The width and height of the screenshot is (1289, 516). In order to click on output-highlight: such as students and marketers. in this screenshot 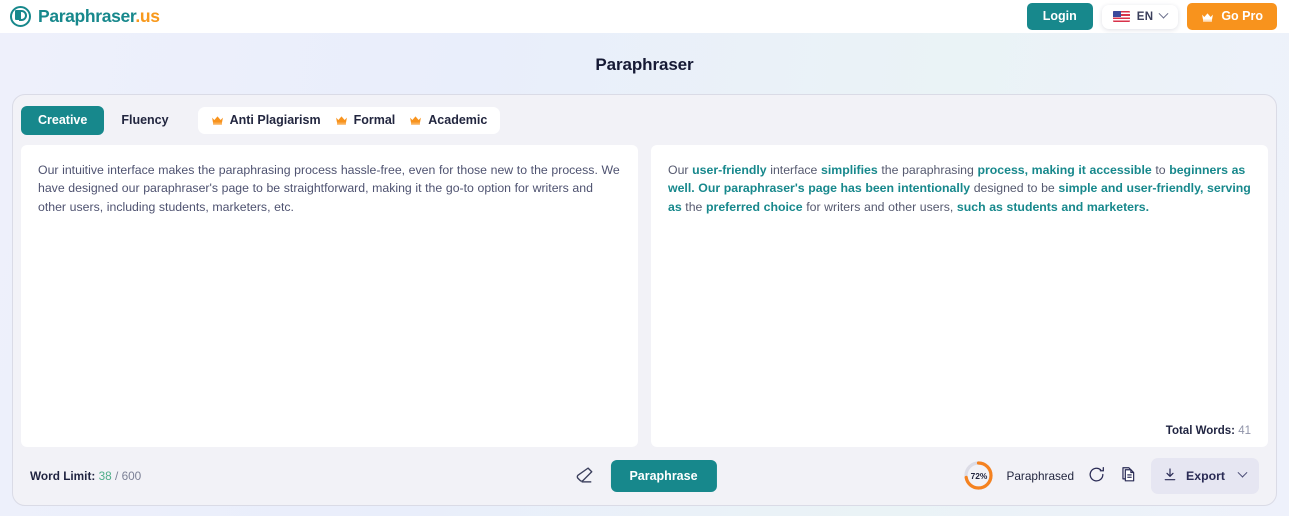, I will do `click(1053, 207)`.